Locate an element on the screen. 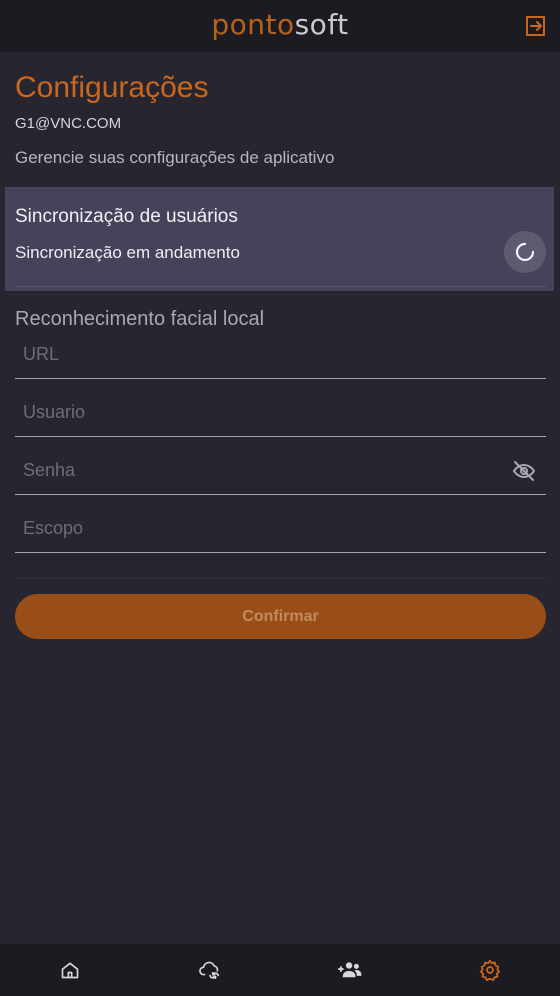 The image size is (560, 996). user-input is located at coordinates (258, 412).